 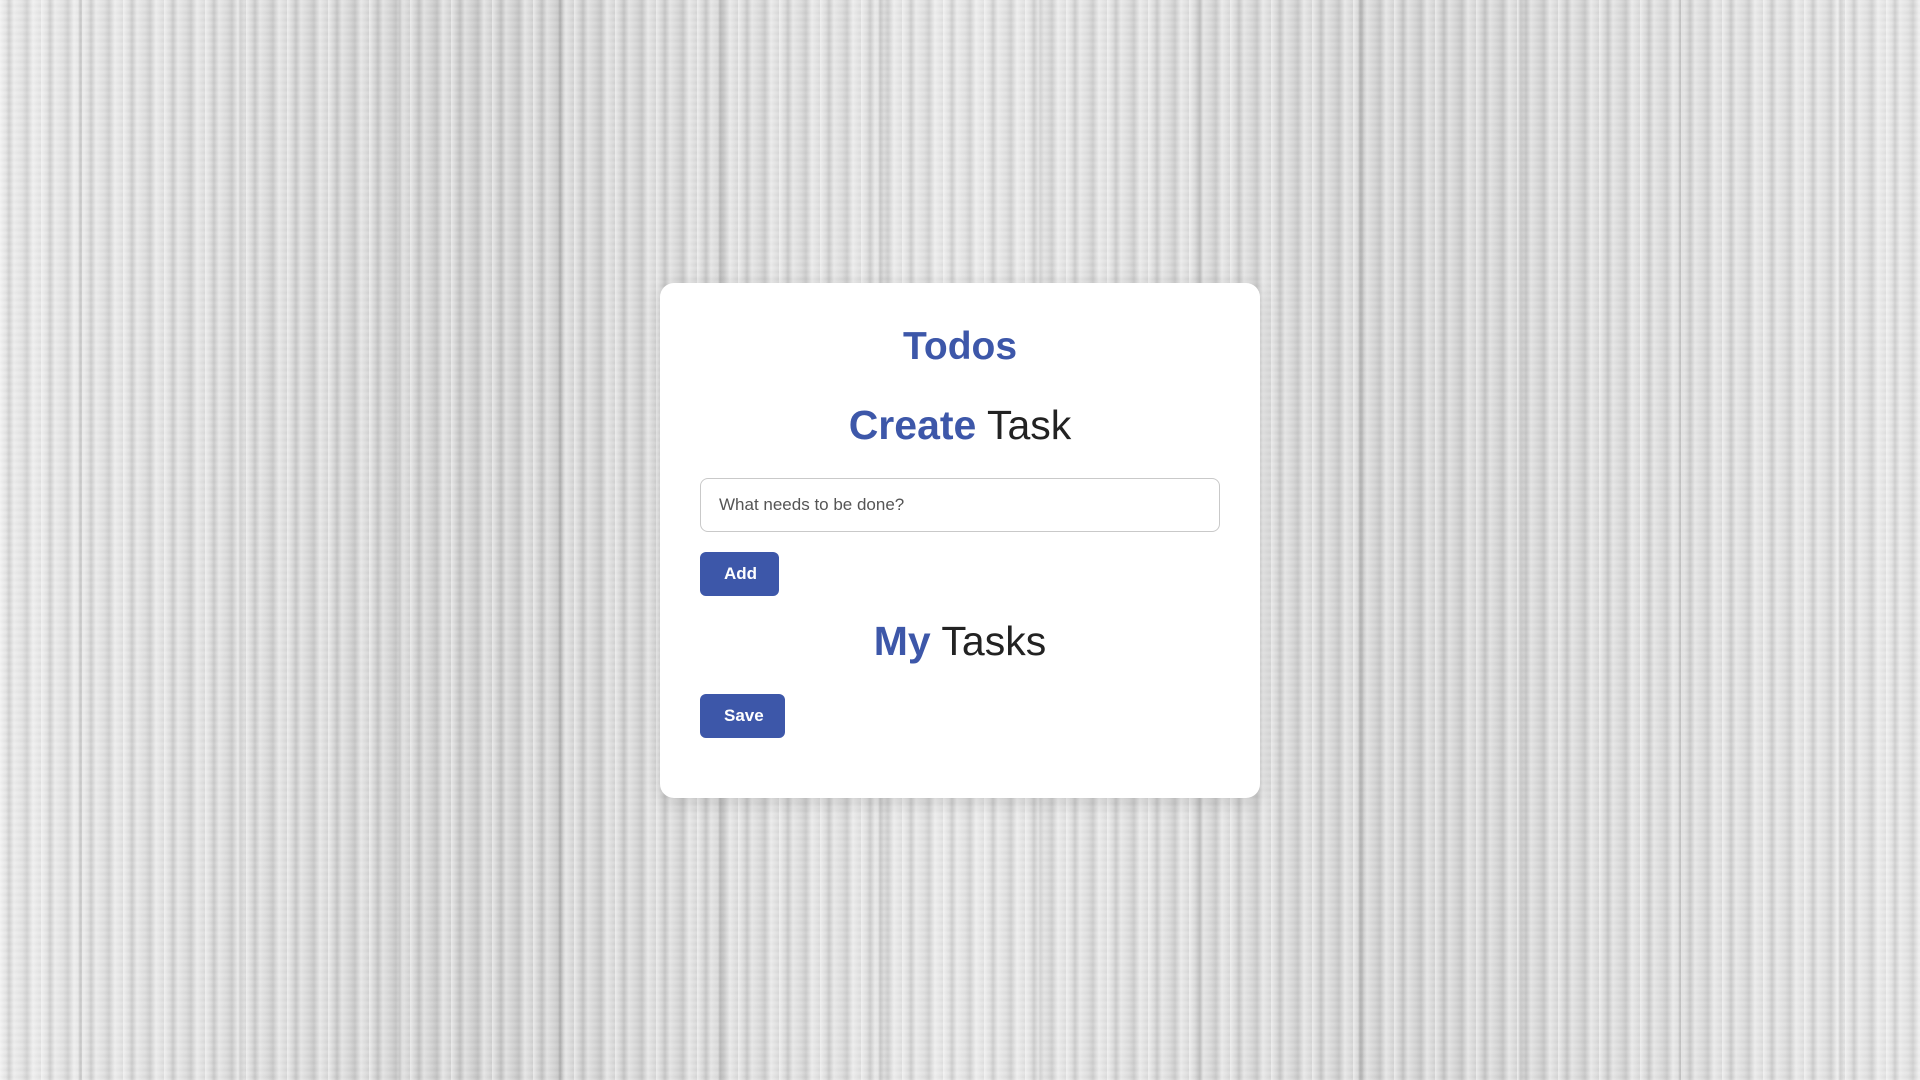 What do you see at coordinates (960, 346) in the screenshot?
I see `app-title: Todos` at bounding box center [960, 346].